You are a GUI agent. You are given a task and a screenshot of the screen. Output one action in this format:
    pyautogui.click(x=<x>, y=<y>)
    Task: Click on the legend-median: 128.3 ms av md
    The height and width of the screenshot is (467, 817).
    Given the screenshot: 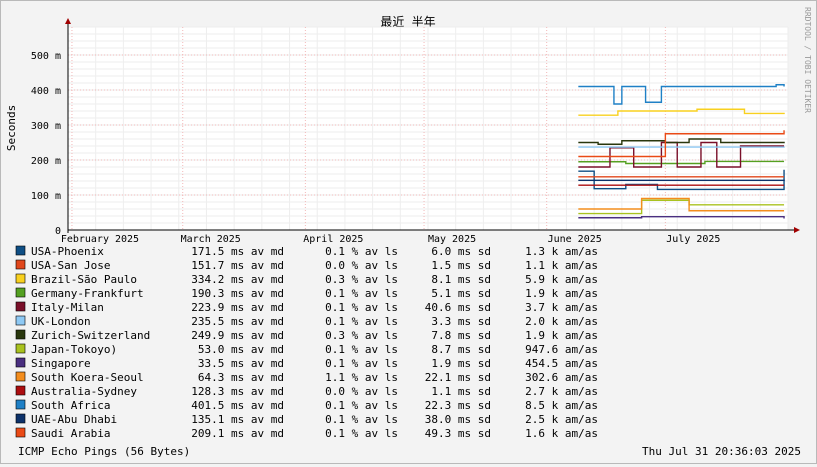 What is the action you would take?
    pyautogui.click(x=237, y=391)
    